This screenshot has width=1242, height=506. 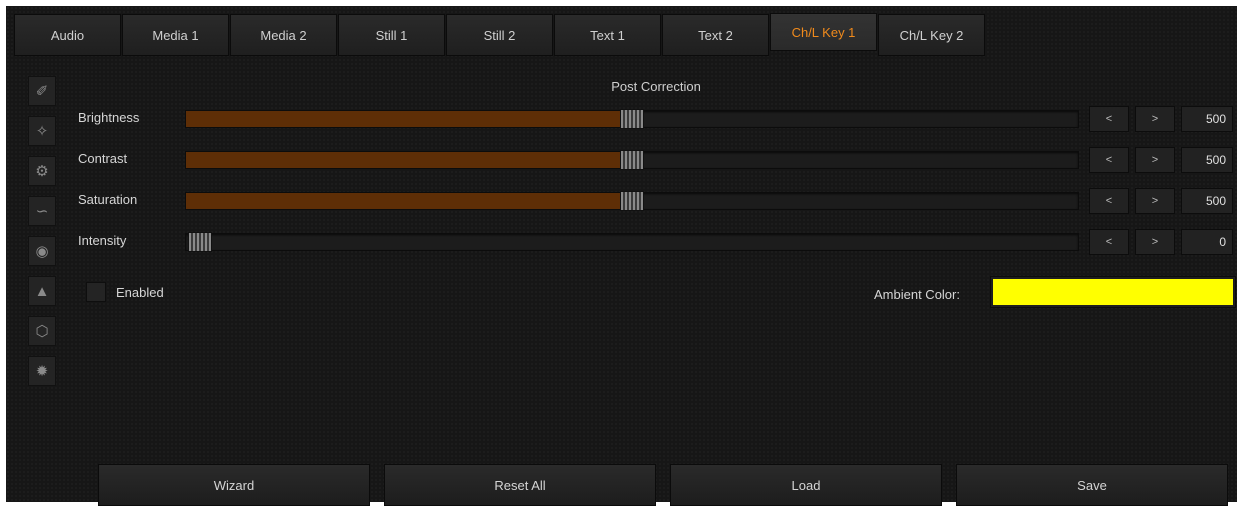 What do you see at coordinates (656, 86) in the screenshot?
I see `section-title: Post Correction` at bounding box center [656, 86].